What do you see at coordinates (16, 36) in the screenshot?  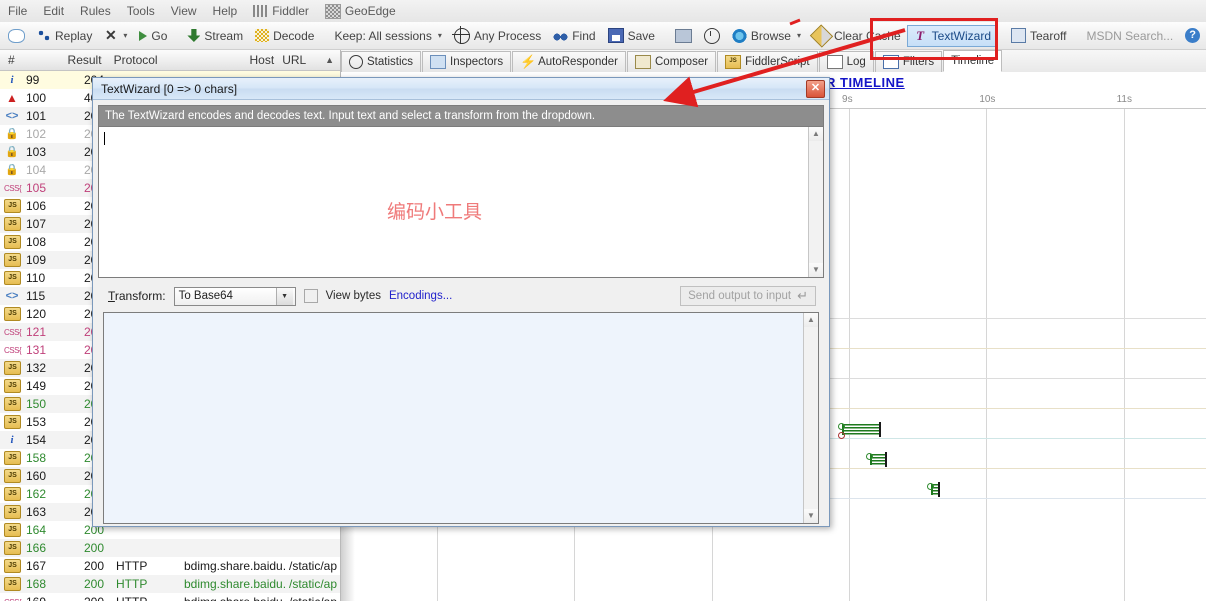 I see `toolbar-comment-button` at bounding box center [16, 36].